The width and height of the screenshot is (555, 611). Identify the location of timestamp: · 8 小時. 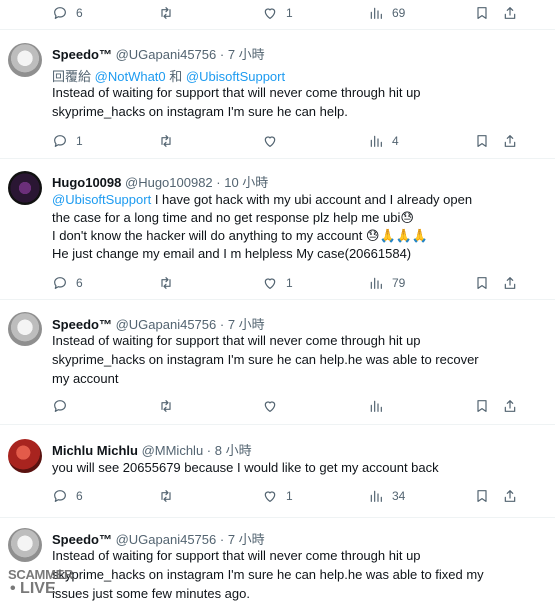
(229, 450).